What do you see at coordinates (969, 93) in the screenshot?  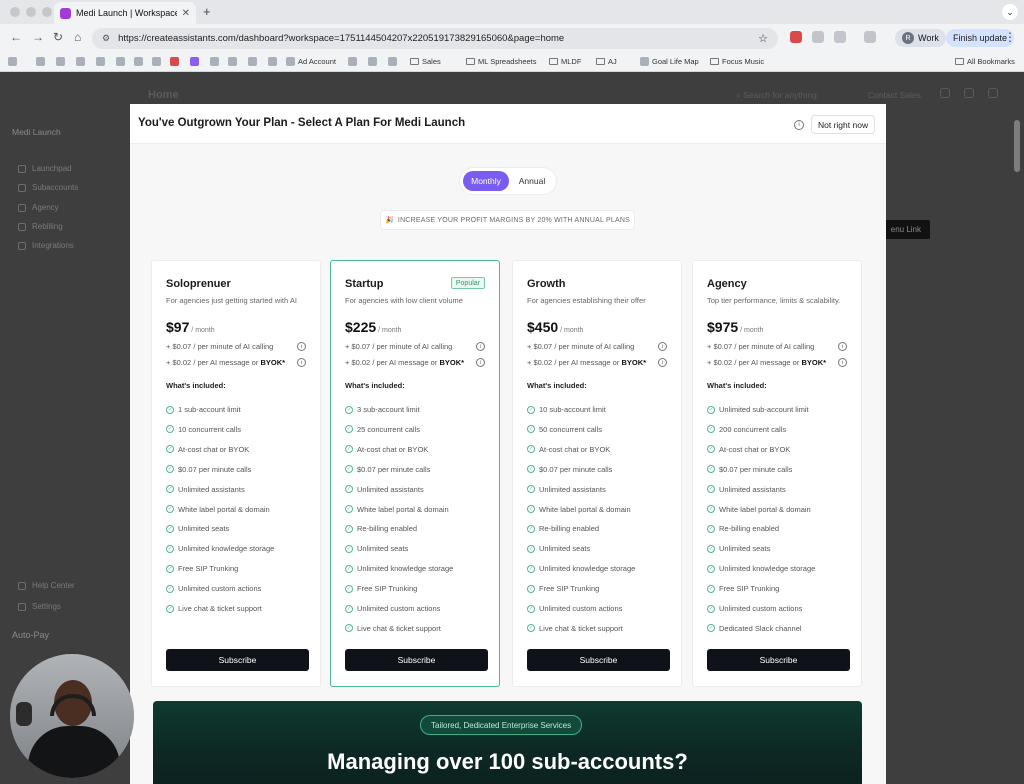 I see `link-icon` at bounding box center [969, 93].